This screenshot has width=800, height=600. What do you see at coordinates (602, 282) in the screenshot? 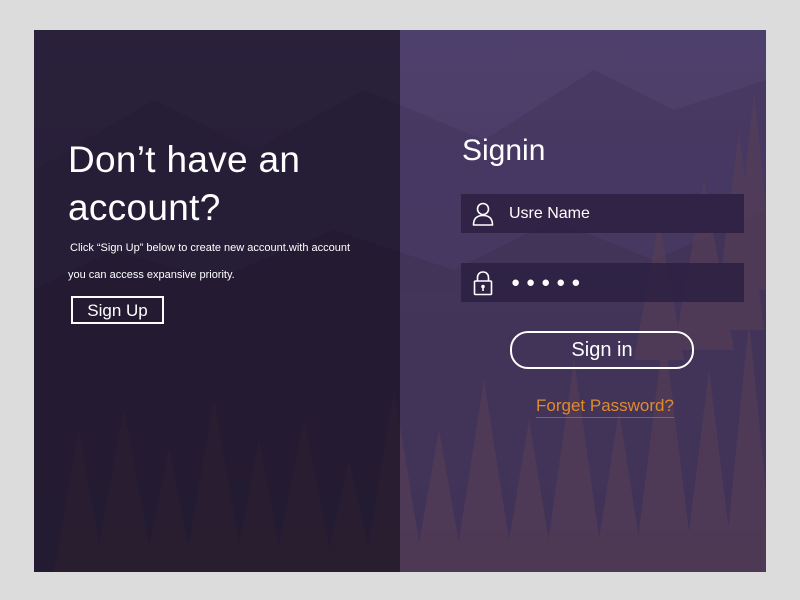
I see `password-field: ●●●●●` at bounding box center [602, 282].